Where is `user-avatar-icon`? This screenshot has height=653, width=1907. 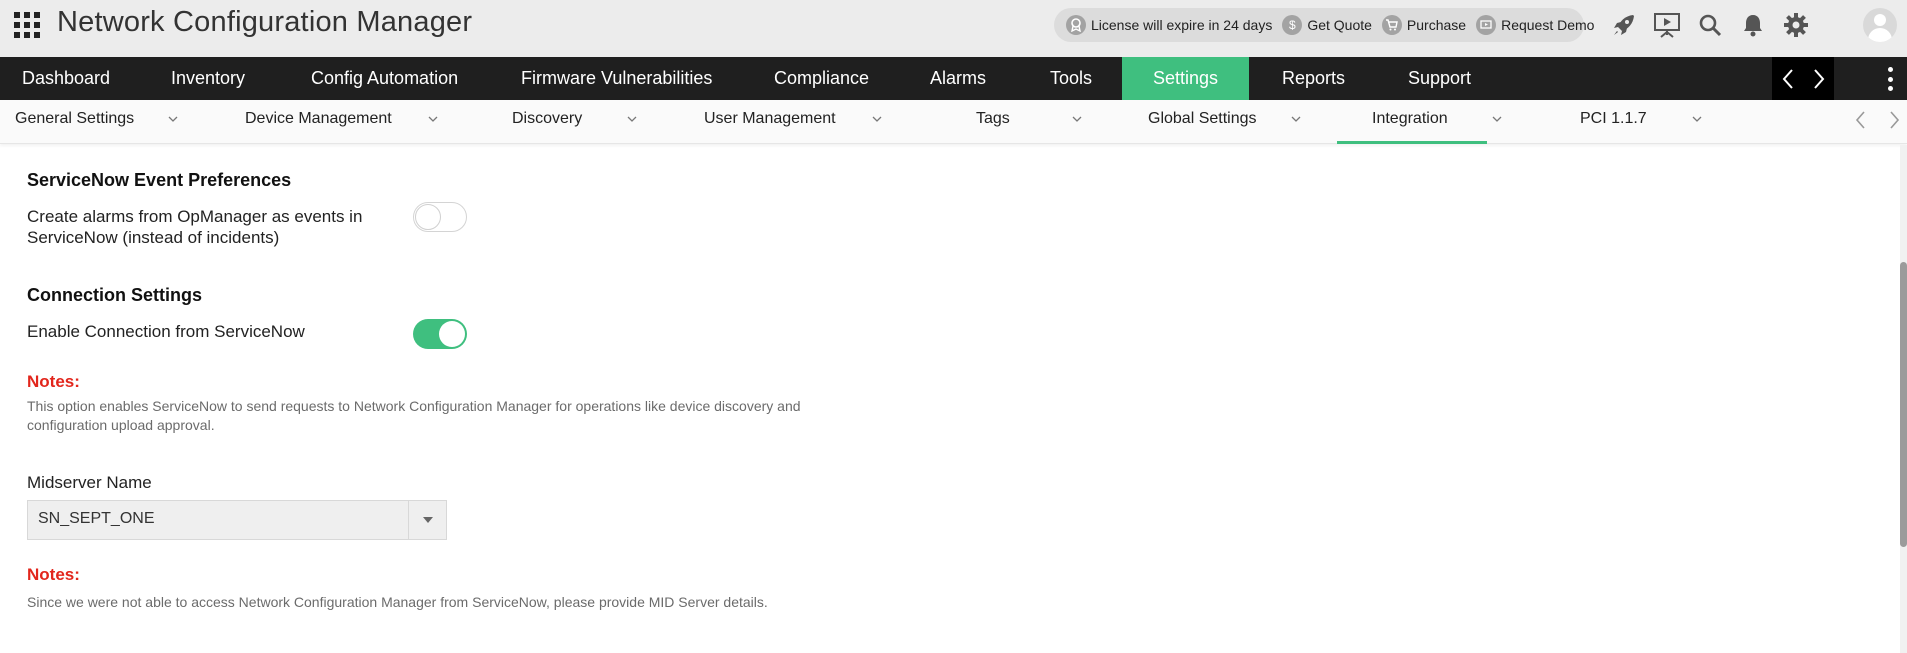 user-avatar-icon is located at coordinates (1880, 25).